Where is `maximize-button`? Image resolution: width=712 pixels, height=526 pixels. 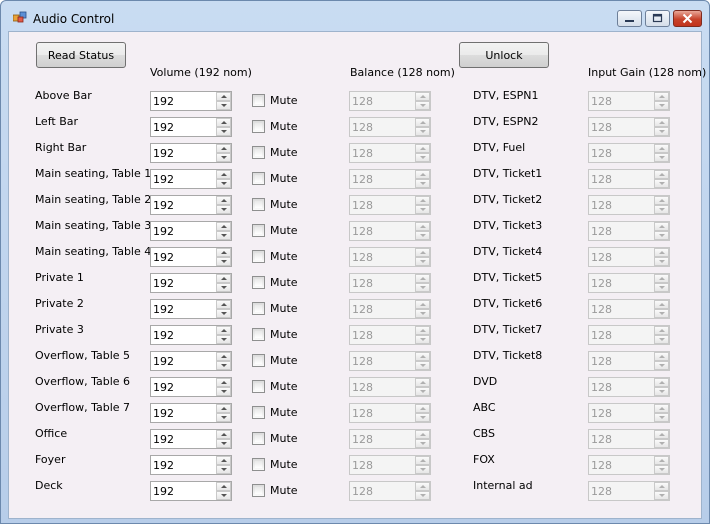 maximize-button is located at coordinates (657, 18).